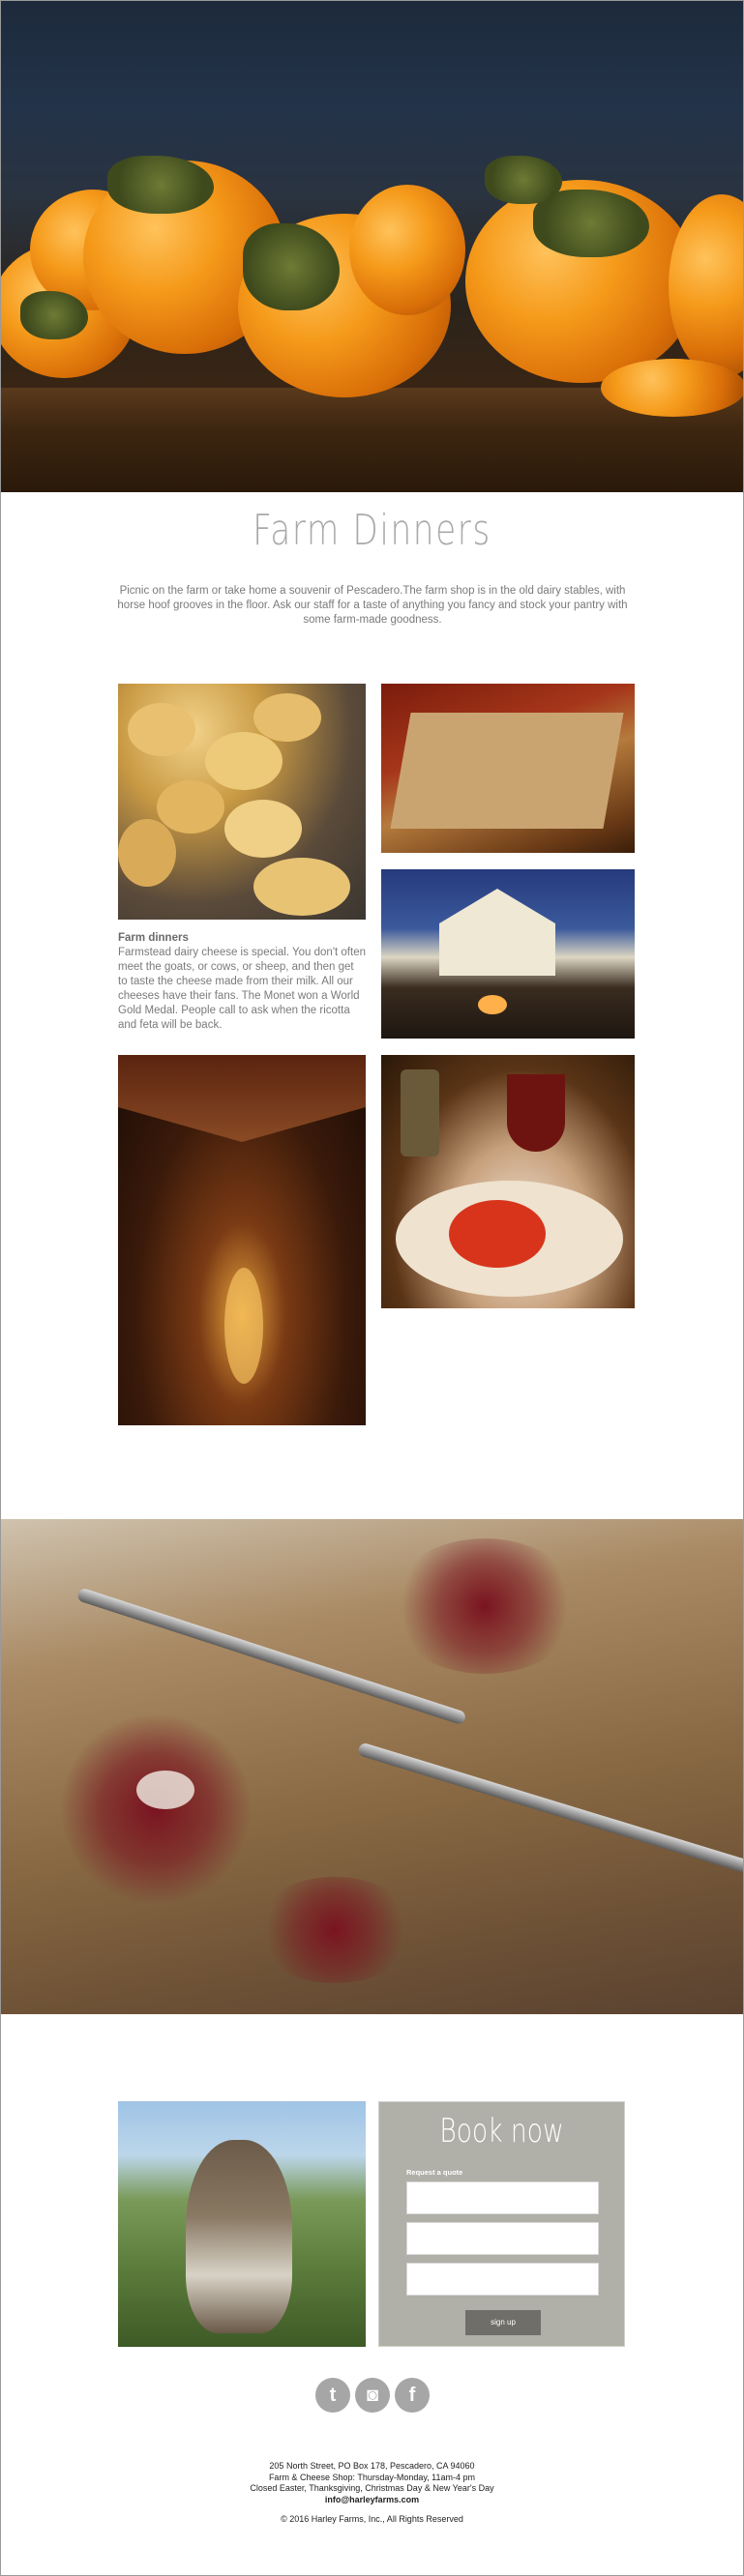 The height and width of the screenshot is (2576, 744). Describe the element at coordinates (508, 1181) in the screenshot. I see `photo-dessert-plate` at that location.